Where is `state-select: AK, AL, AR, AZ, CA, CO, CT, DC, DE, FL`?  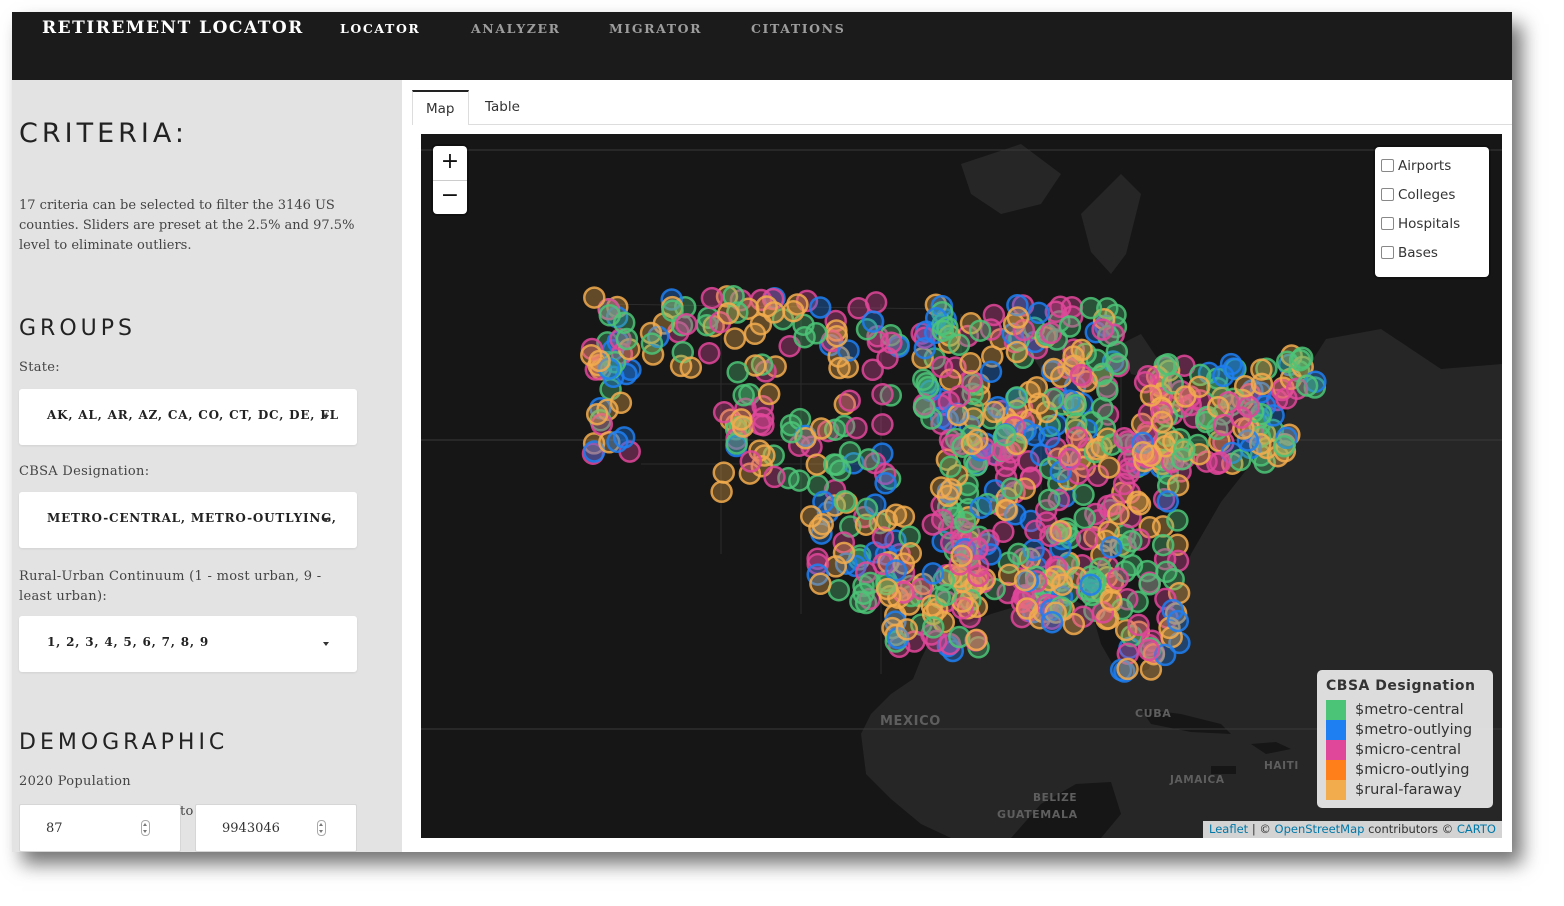 state-select: AK, AL, AR, AZ, CA, CO, CT, DC, DE, FL is located at coordinates (188, 417).